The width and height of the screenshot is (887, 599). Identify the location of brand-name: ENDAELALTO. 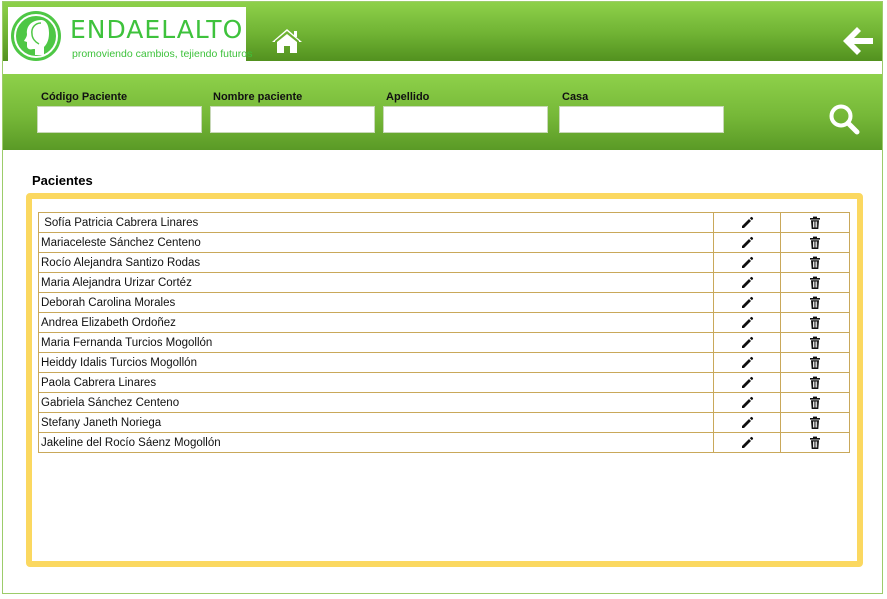
(157, 29).